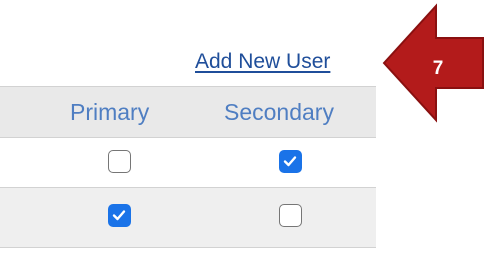  I want to click on column-header-primary: Primary, so click(110, 112).